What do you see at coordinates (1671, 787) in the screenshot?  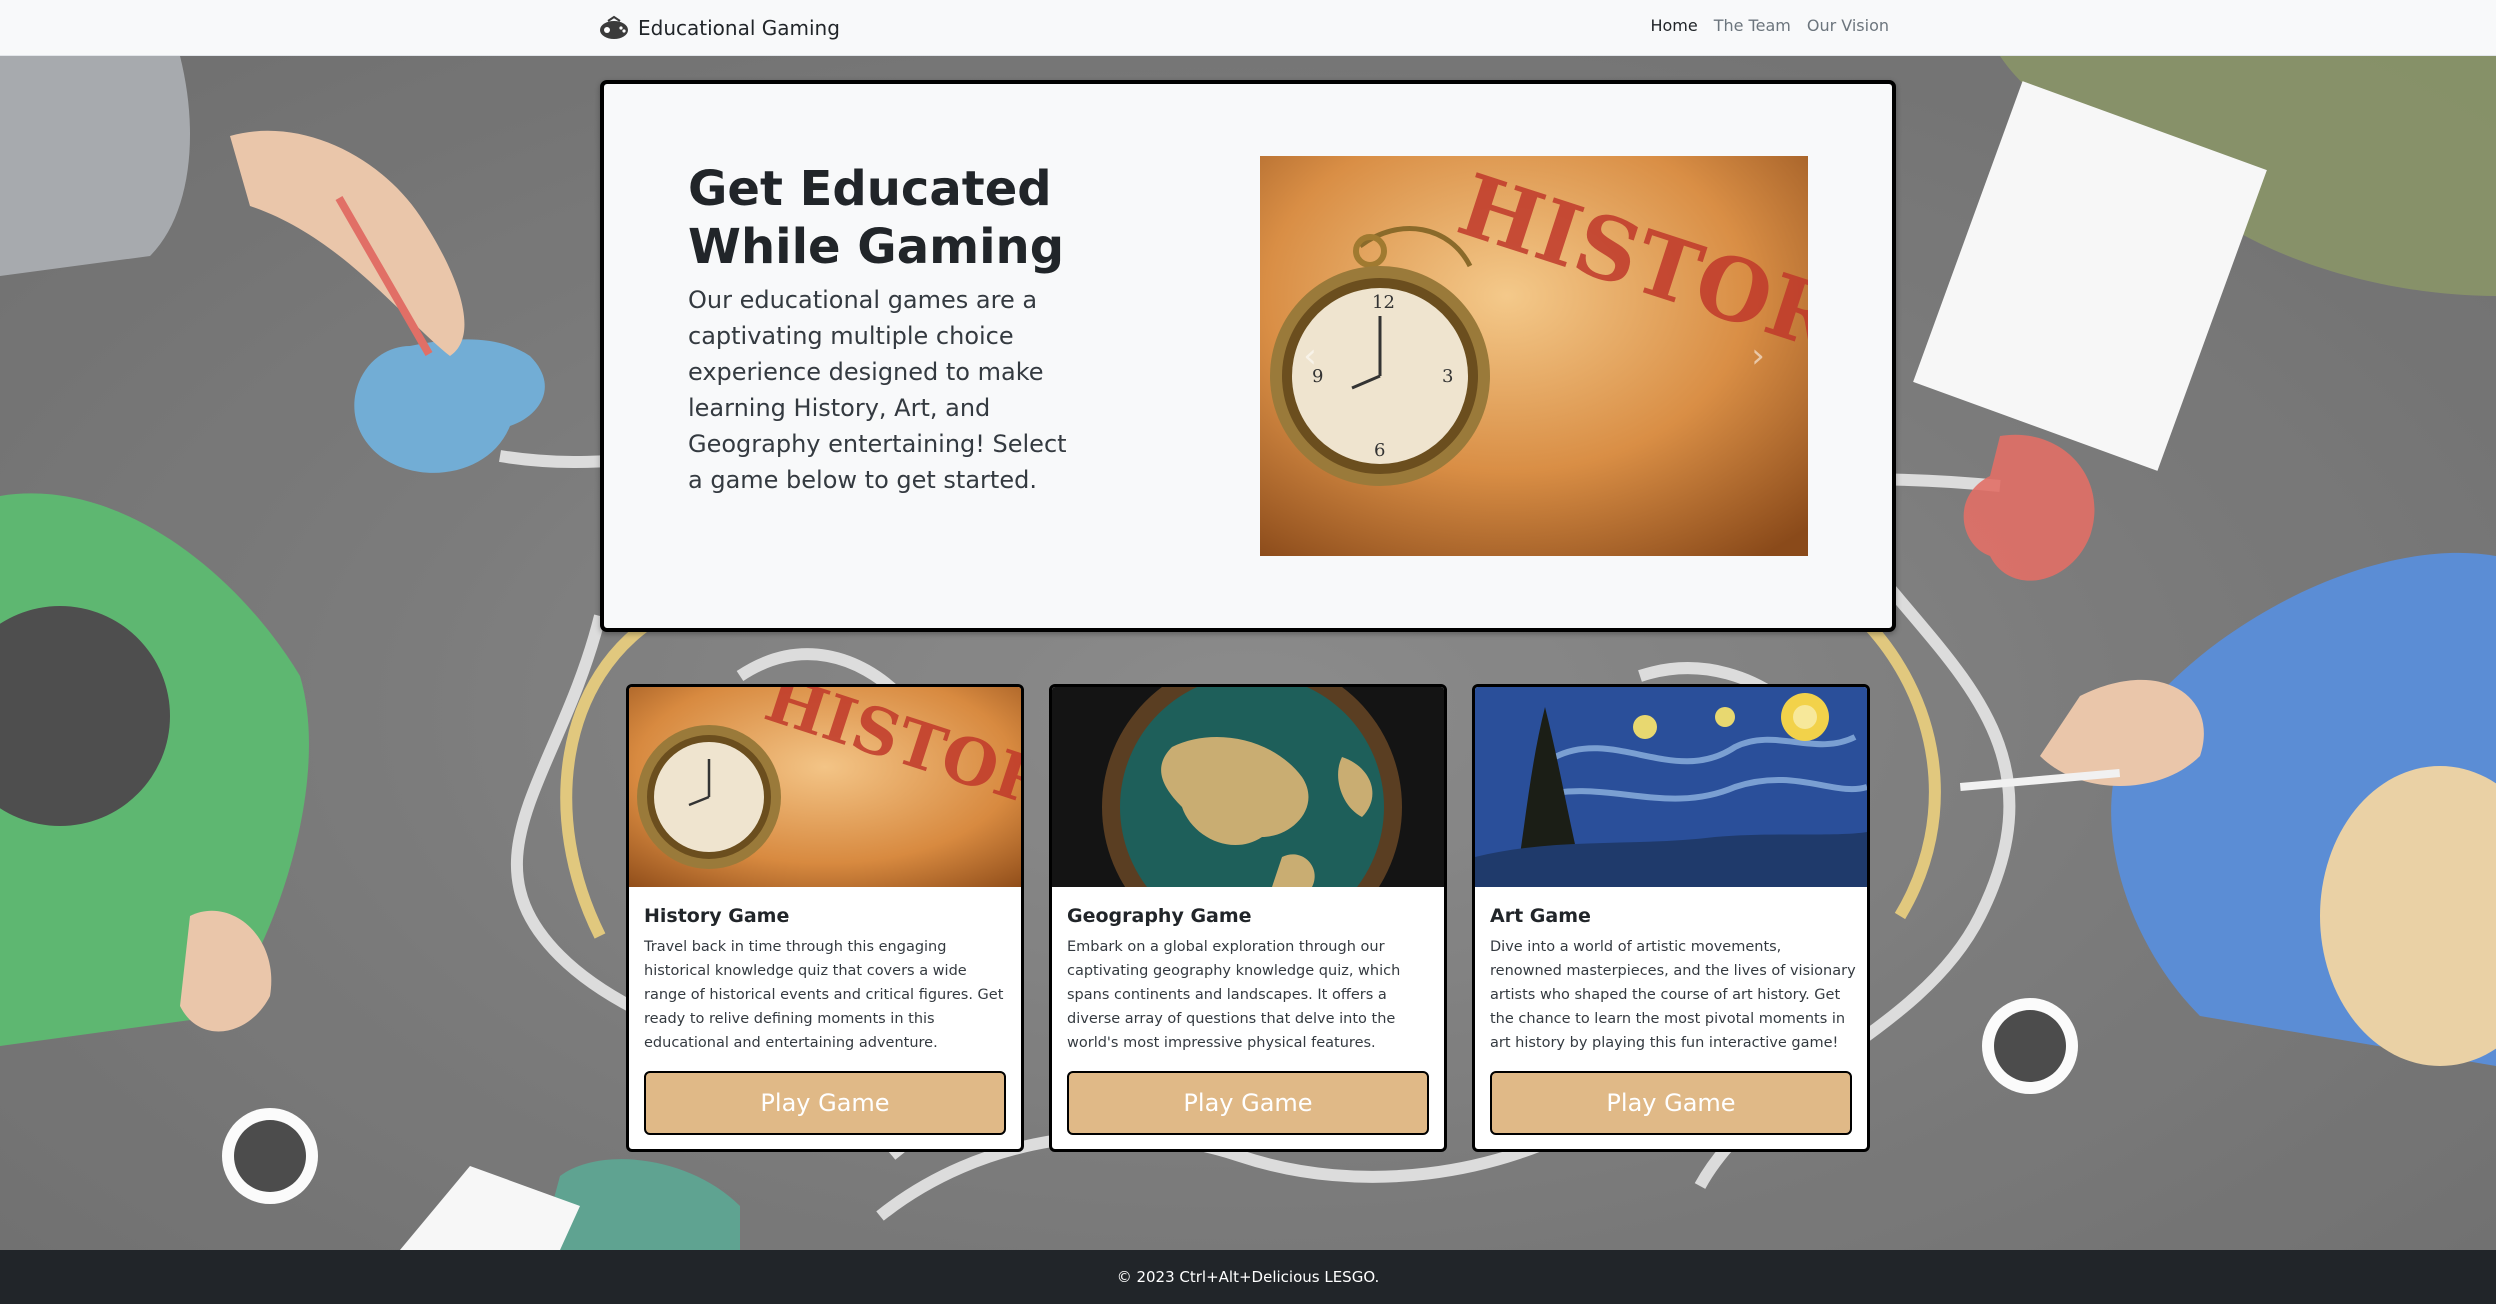 I see `art-card-image` at bounding box center [1671, 787].